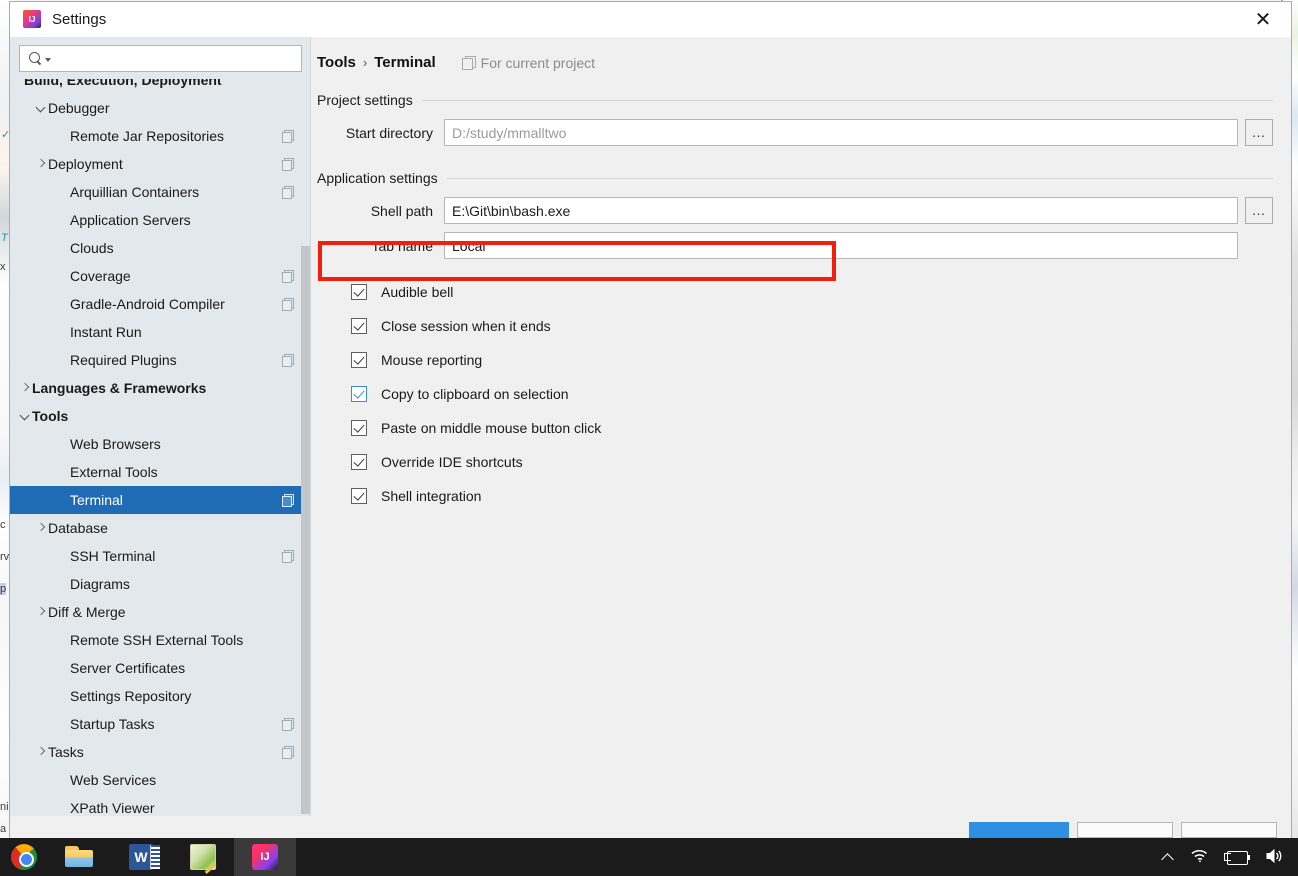  What do you see at coordinates (801, 462) in the screenshot?
I see `checkbox-override-ide-shortcuts: Override IDE shortcuts` at bounding box center [801, 462].